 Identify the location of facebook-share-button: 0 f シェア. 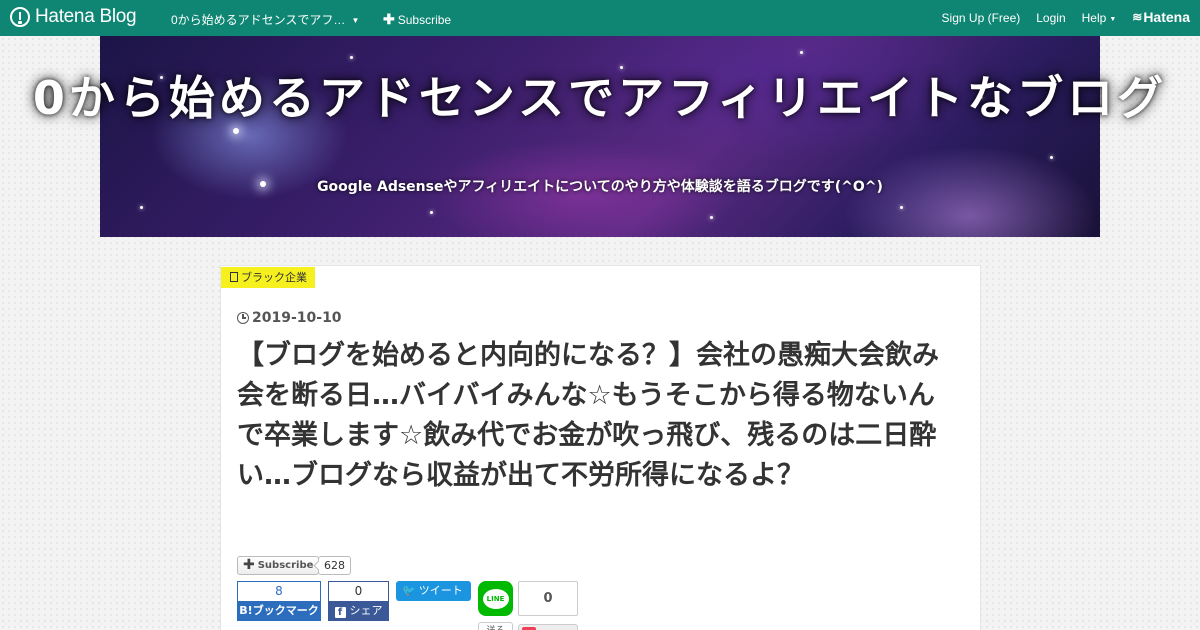
(358, 601).